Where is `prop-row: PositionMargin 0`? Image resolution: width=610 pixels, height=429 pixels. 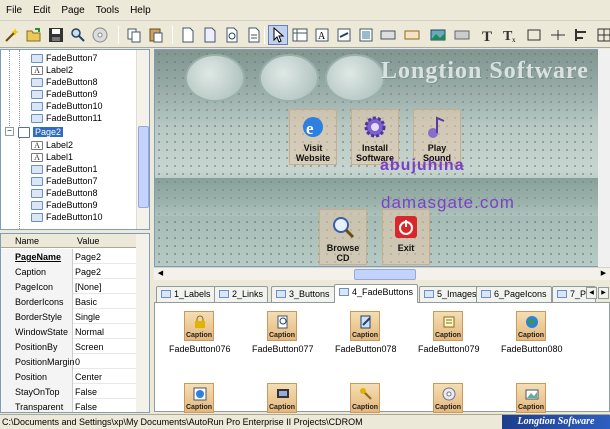 prop-row: PositionMargin 0 is located at coordinates (69, 361).